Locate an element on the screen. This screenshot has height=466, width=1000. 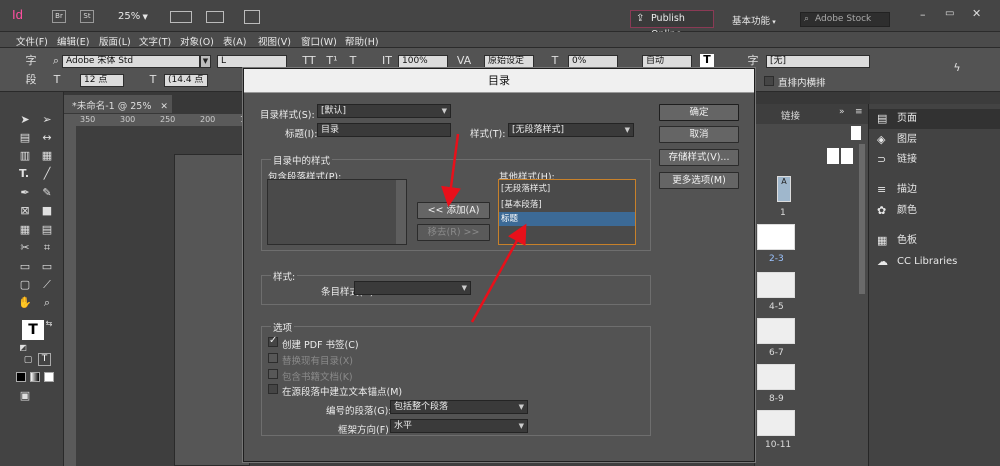
arrow-to-add-button is located at coordinates (451, 170).